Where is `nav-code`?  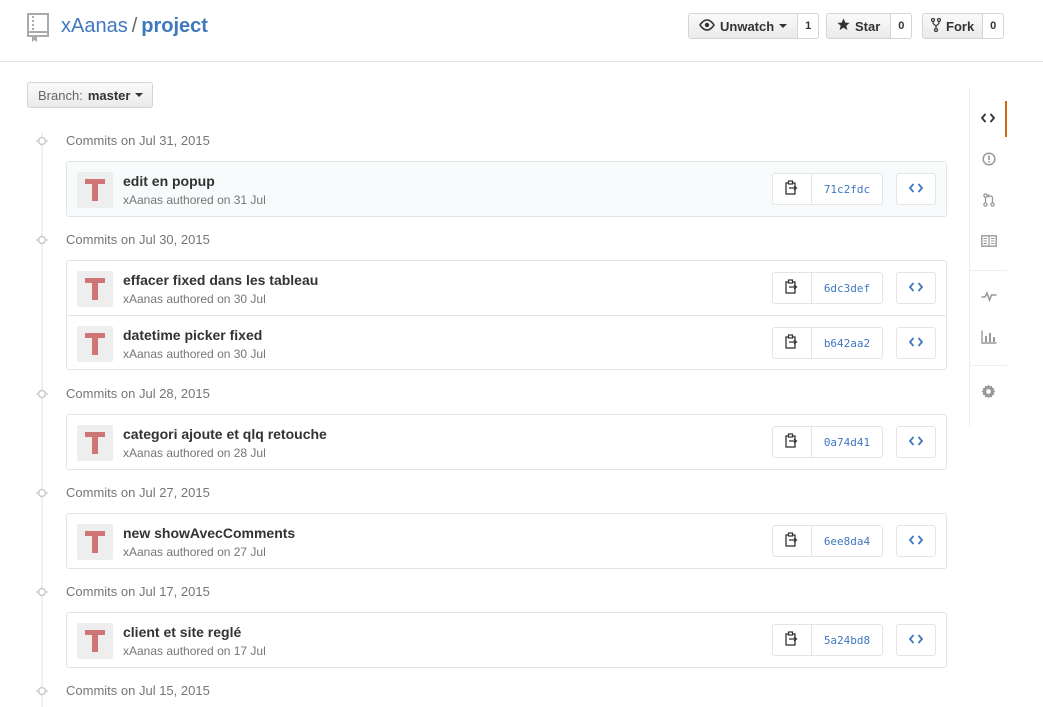
nav-code is located at coordinates (988, 119).